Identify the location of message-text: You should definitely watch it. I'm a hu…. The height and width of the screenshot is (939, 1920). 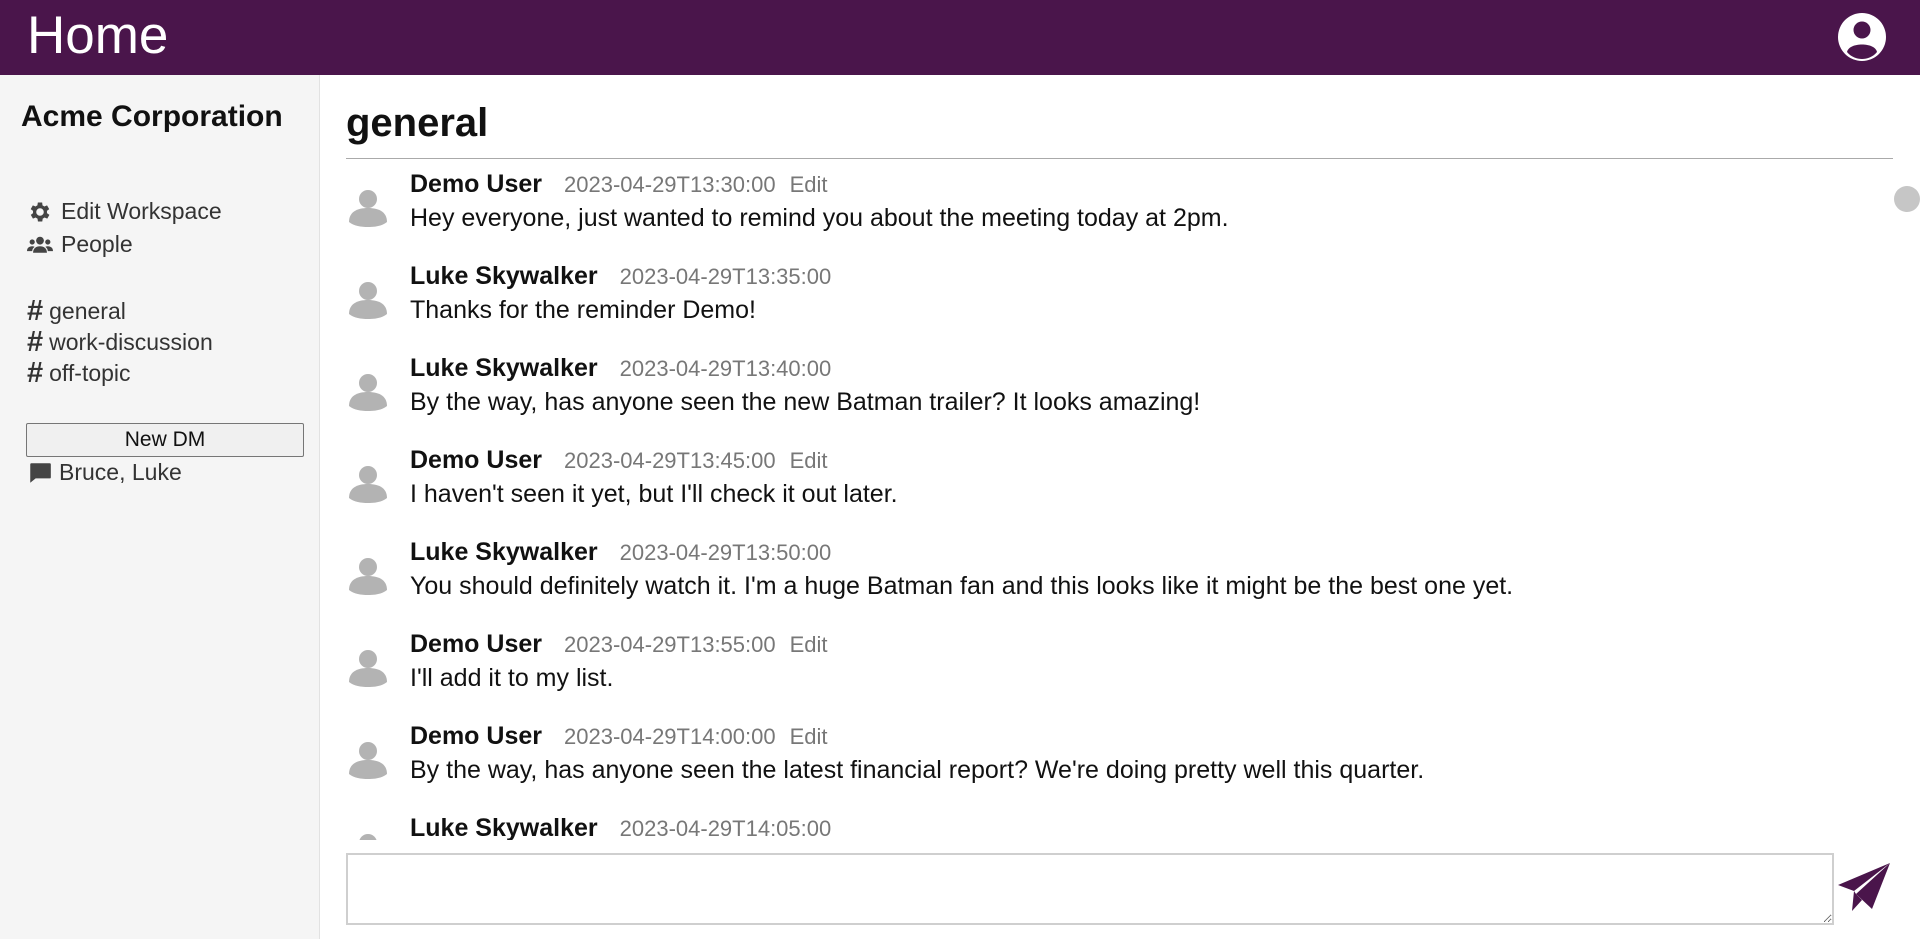
(962, 586).